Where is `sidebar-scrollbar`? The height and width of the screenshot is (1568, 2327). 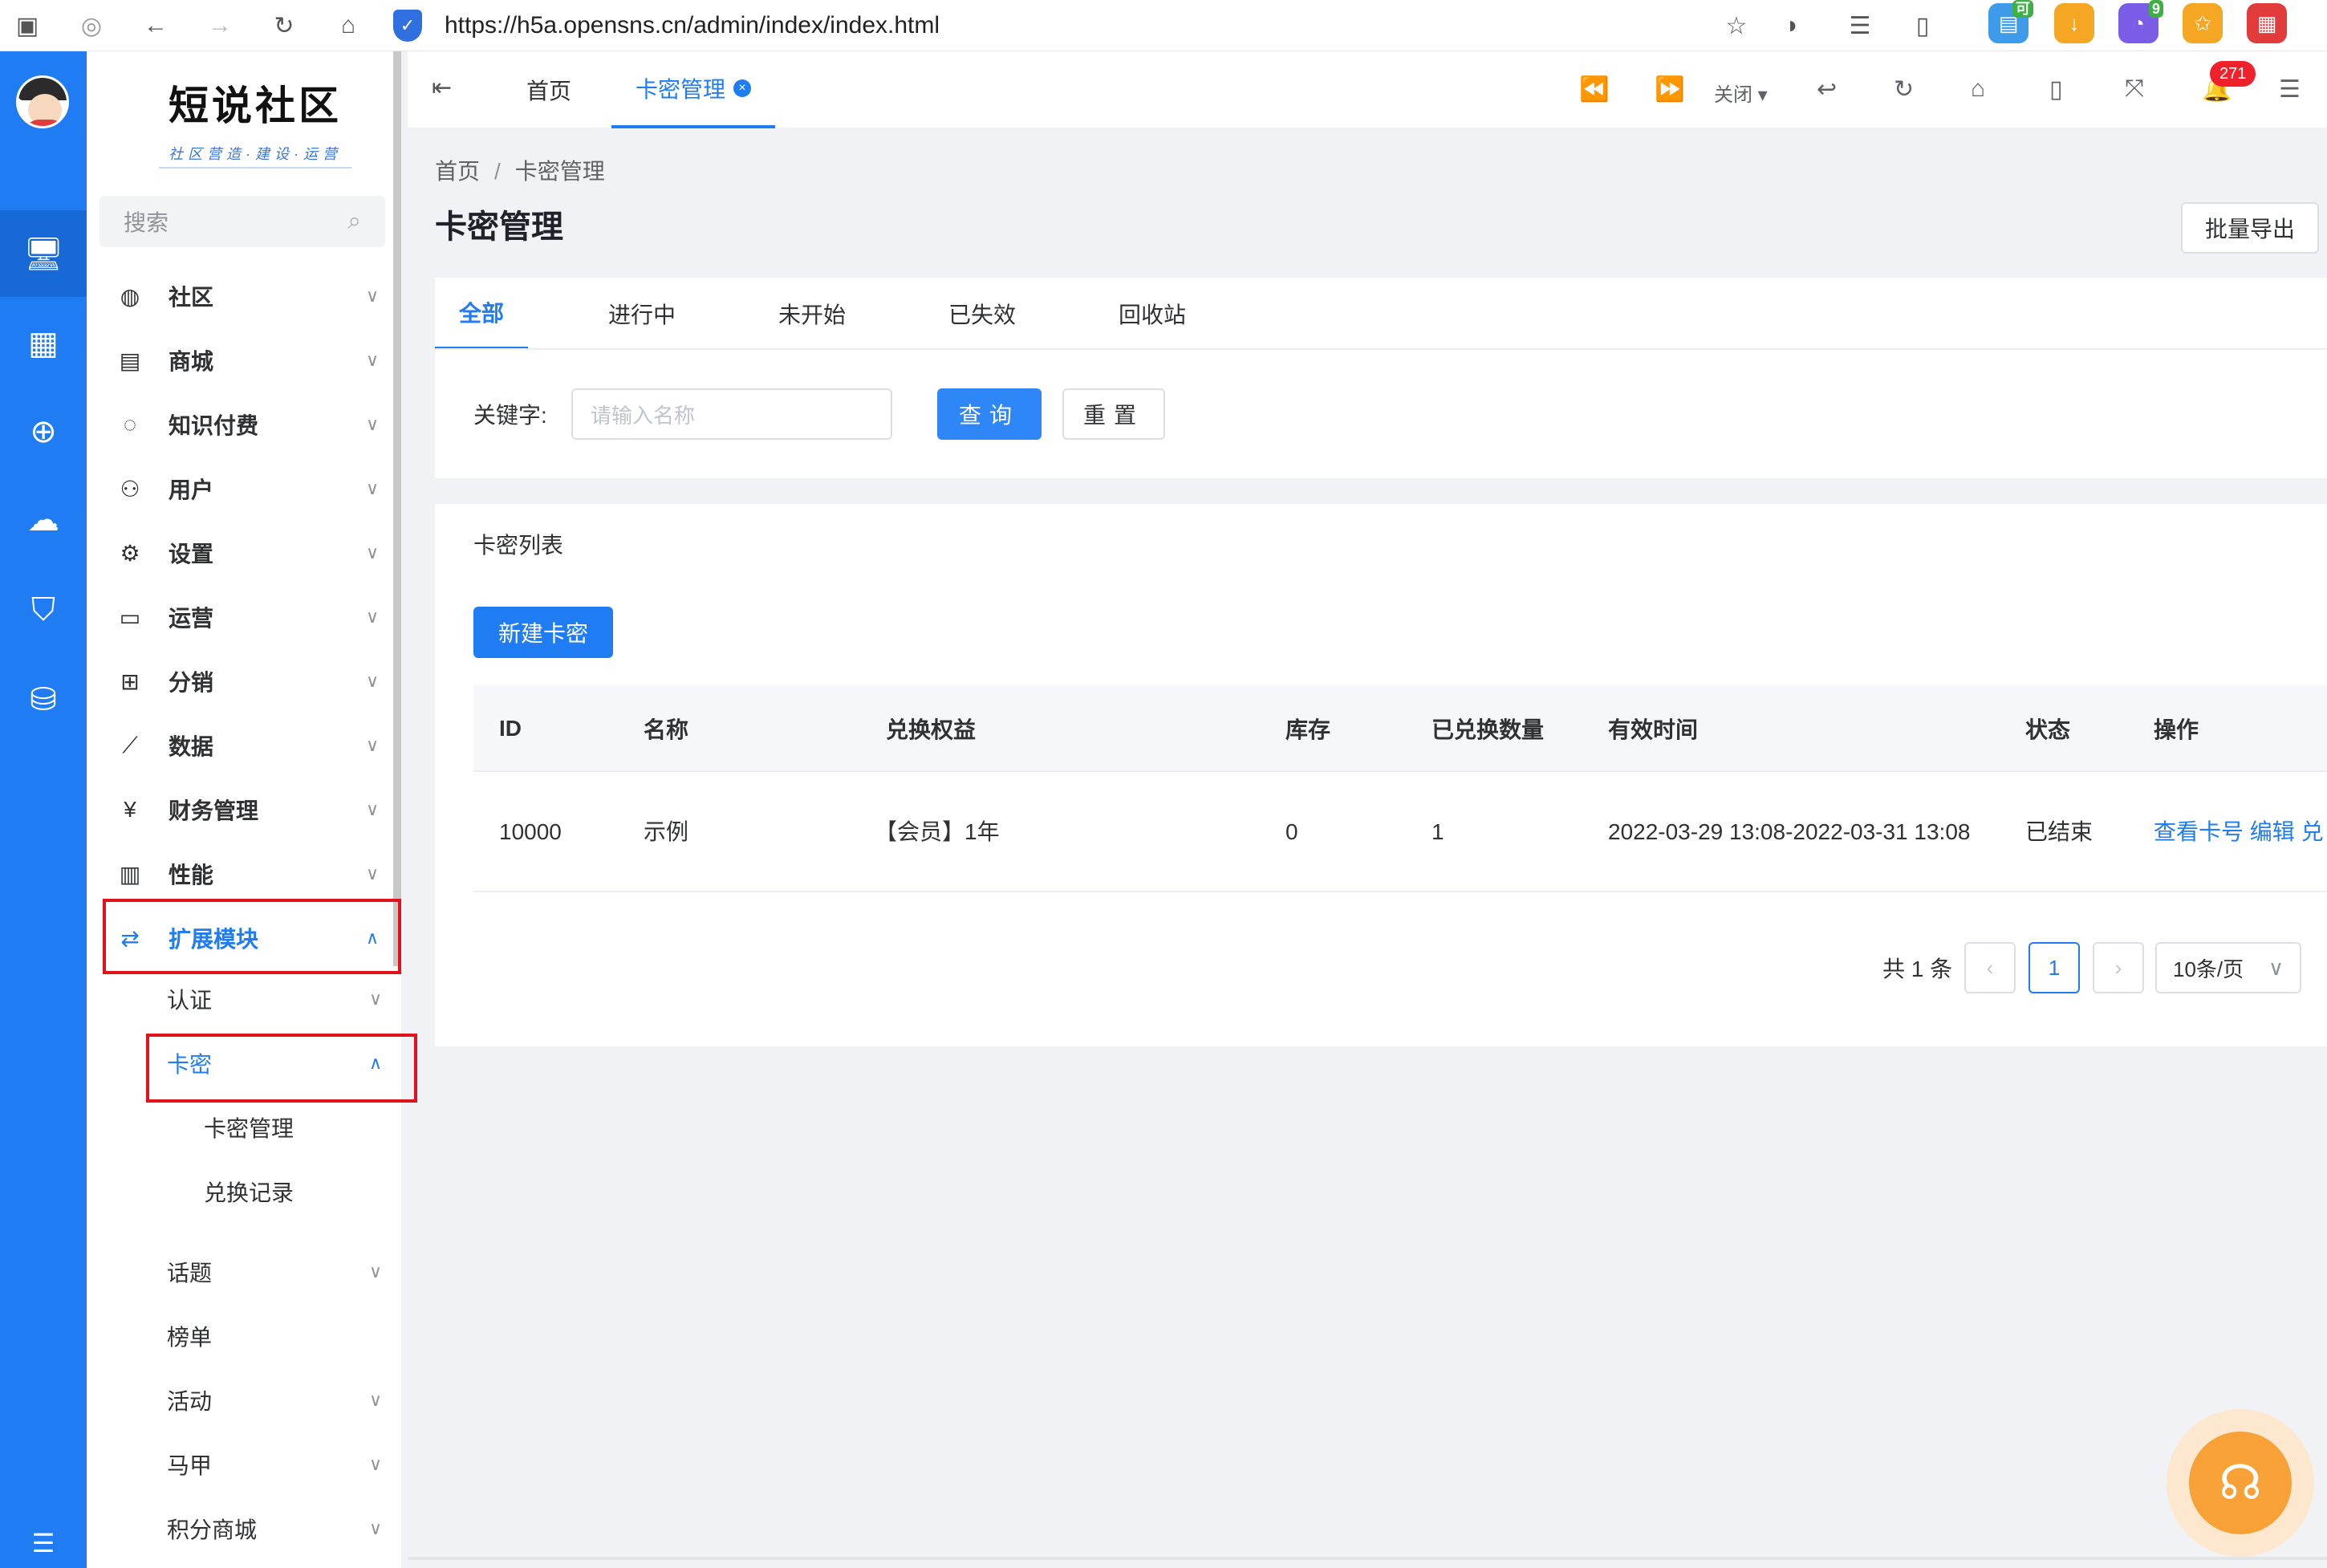 sidebar-scrollbar is located at coordinates (397, 508).